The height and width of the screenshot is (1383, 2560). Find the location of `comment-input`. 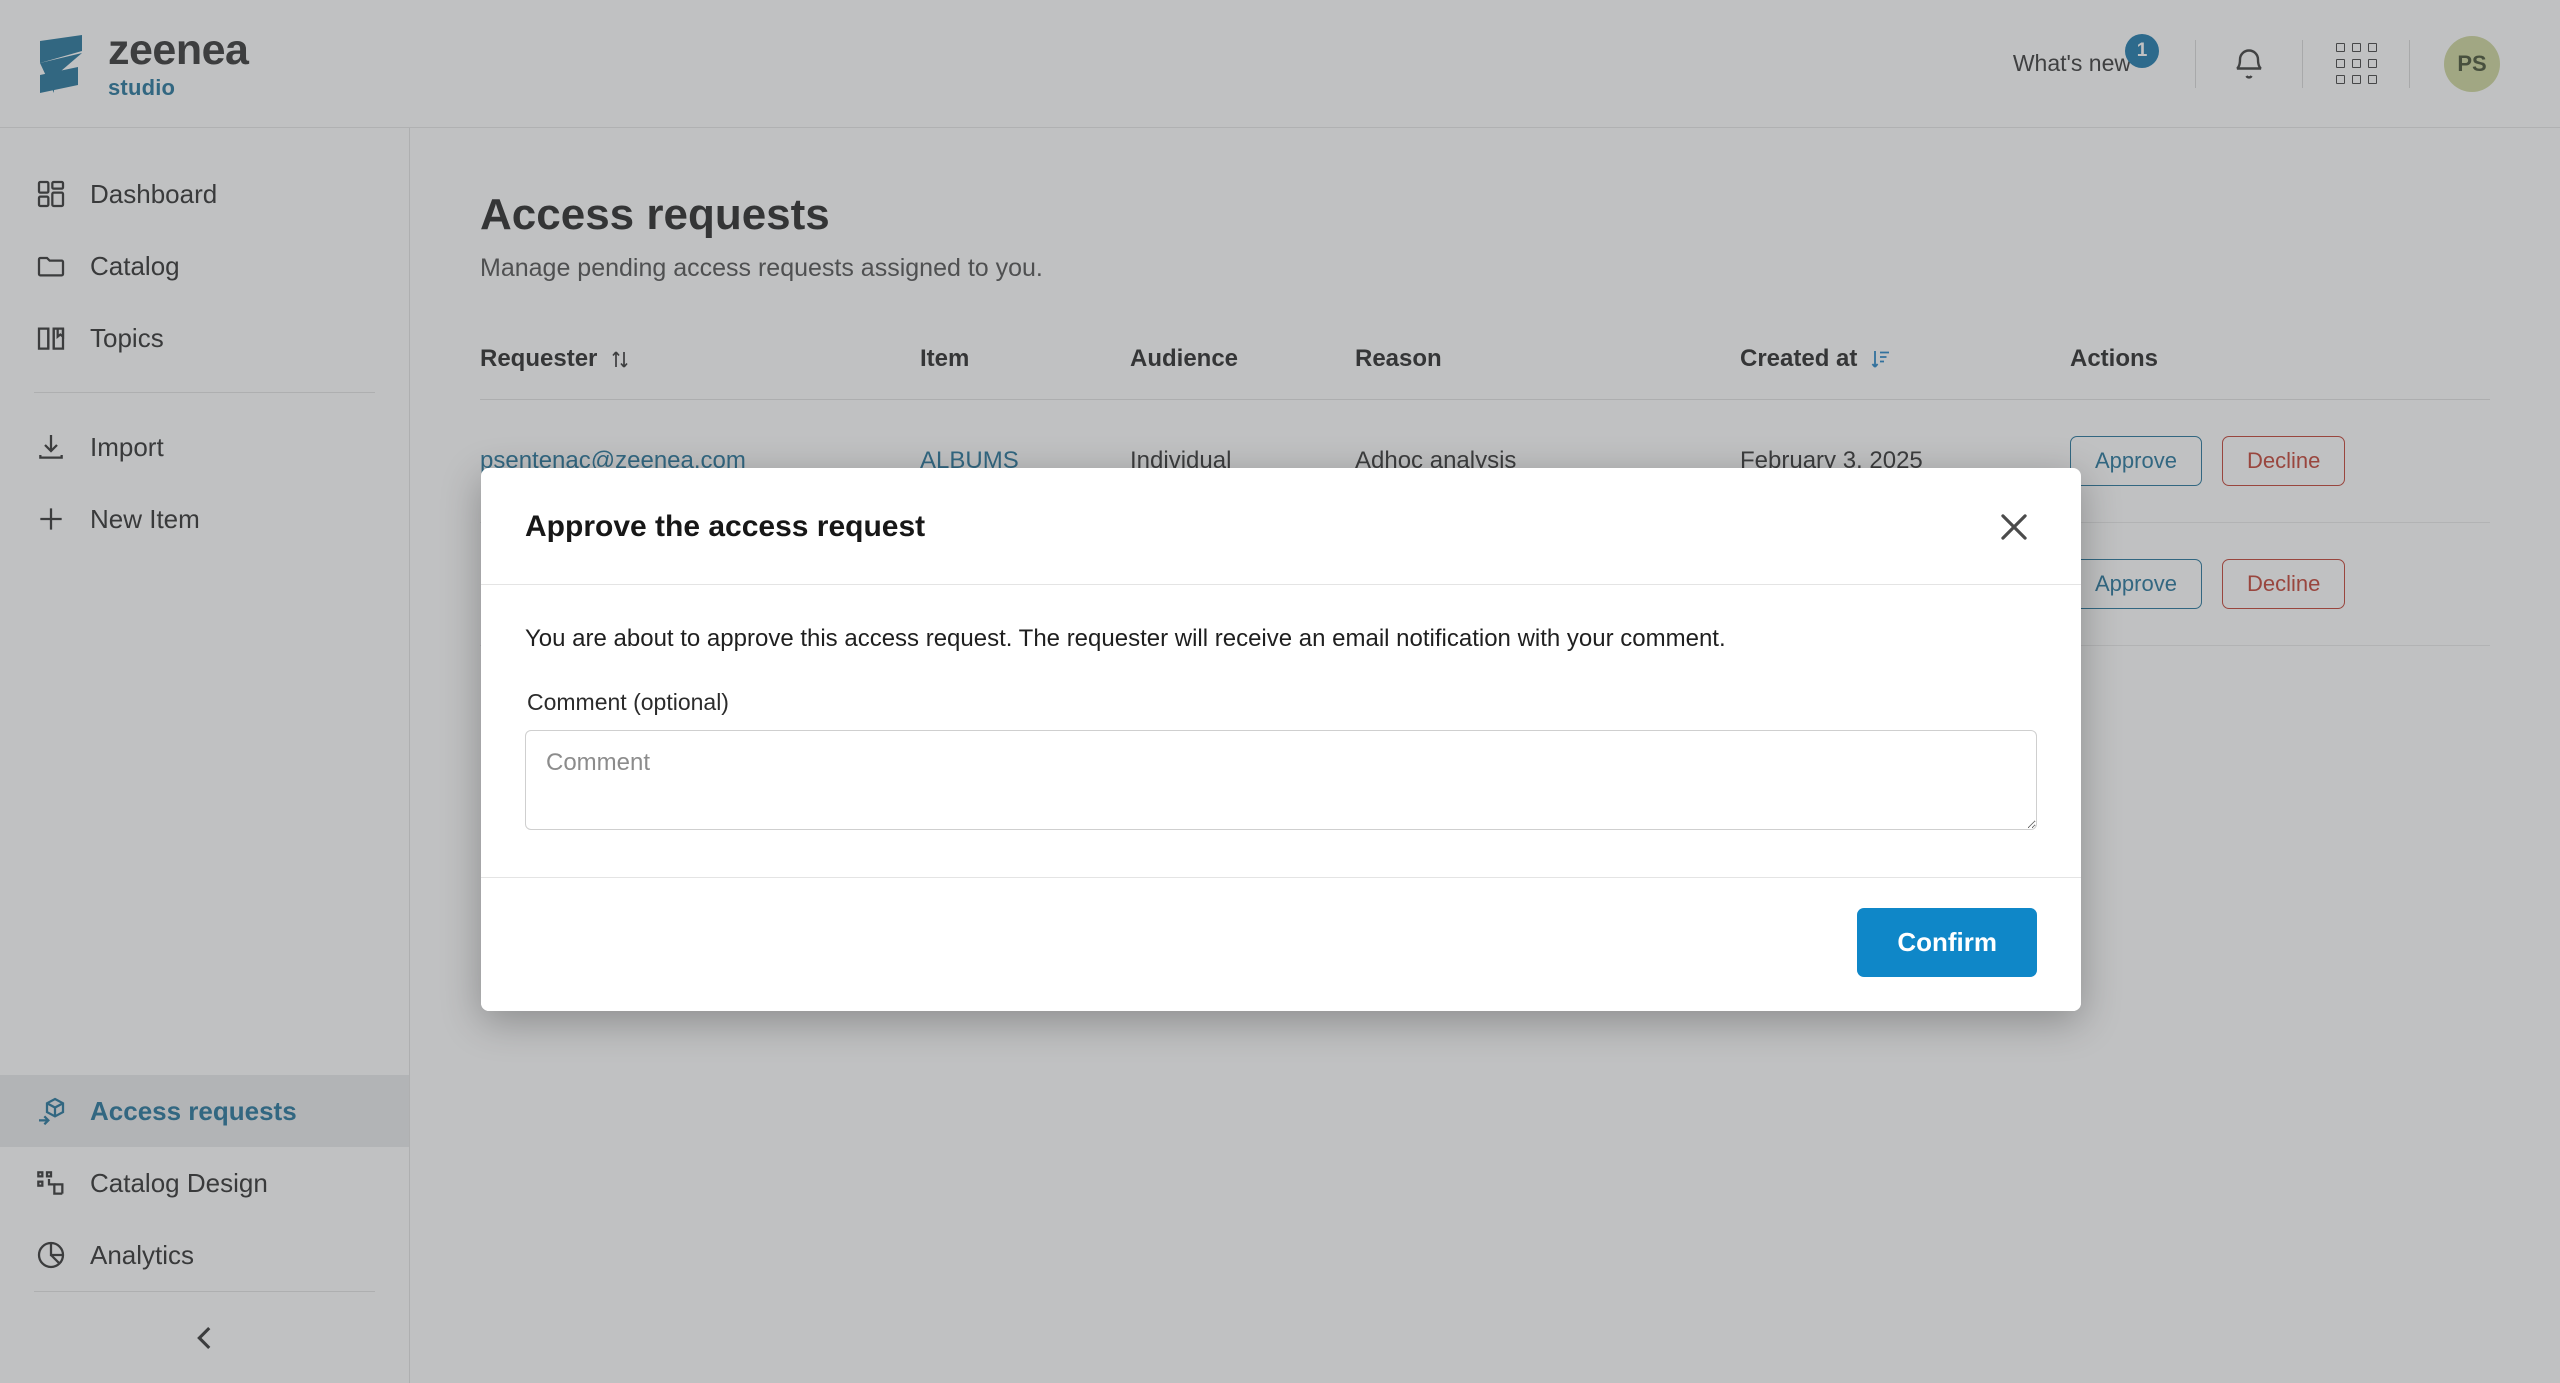

comment-input is located at coordinates (1281, 780).